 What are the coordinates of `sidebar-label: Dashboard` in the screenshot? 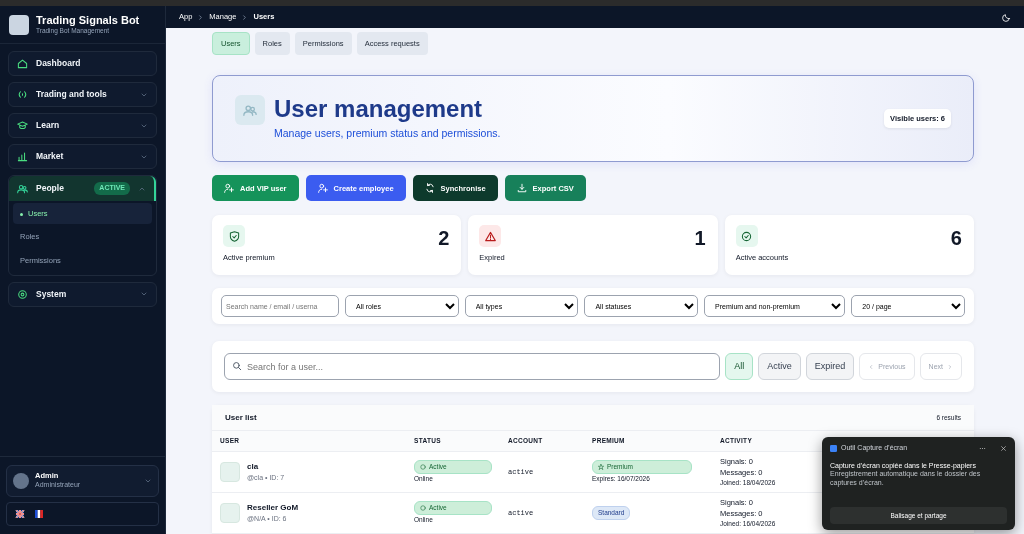 It's located at (58, 63).